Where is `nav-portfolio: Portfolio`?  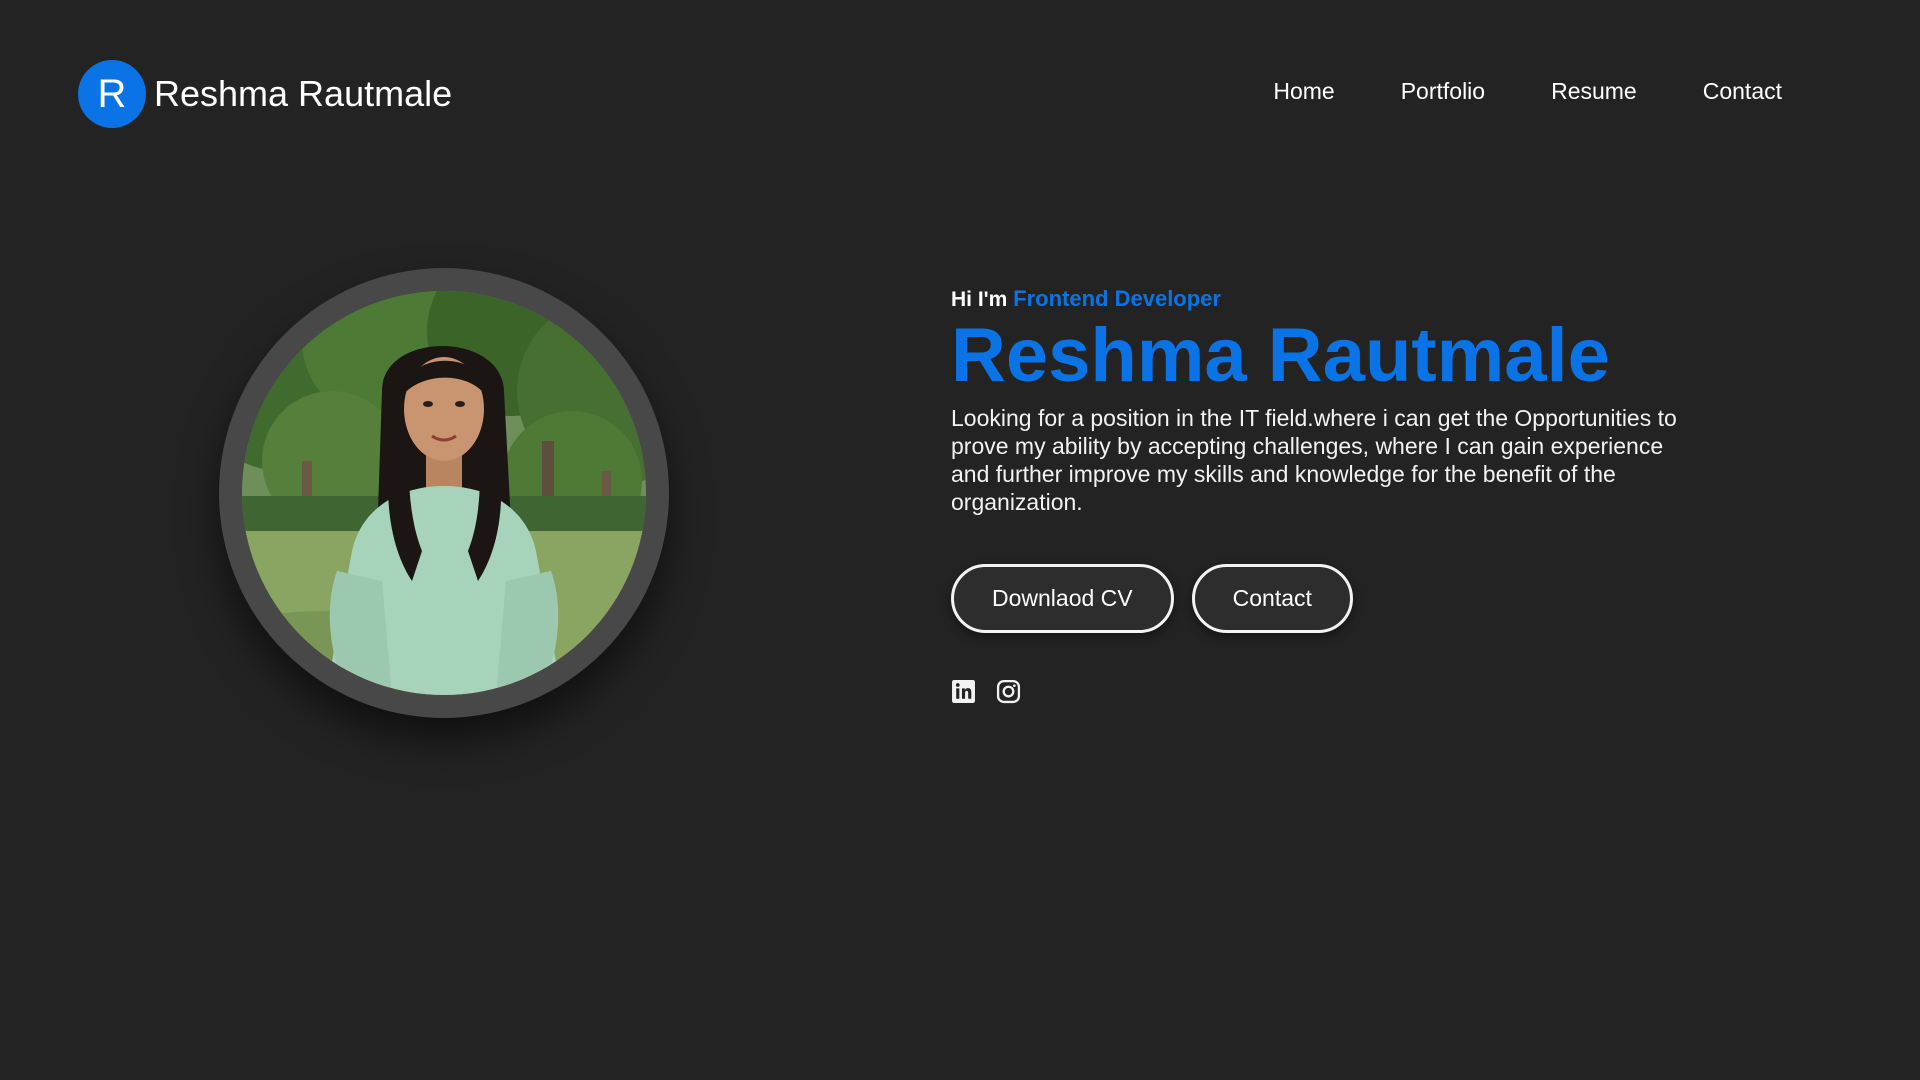
nav-portfolio: Portfolio is located at coordinates (1443, 91).